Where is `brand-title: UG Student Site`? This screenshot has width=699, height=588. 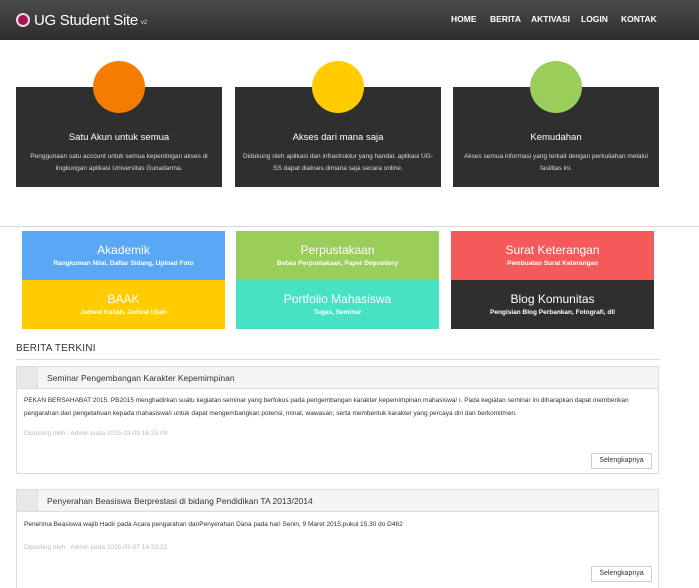 brand-title: UG Student Site is located at coordinates (86, 20).